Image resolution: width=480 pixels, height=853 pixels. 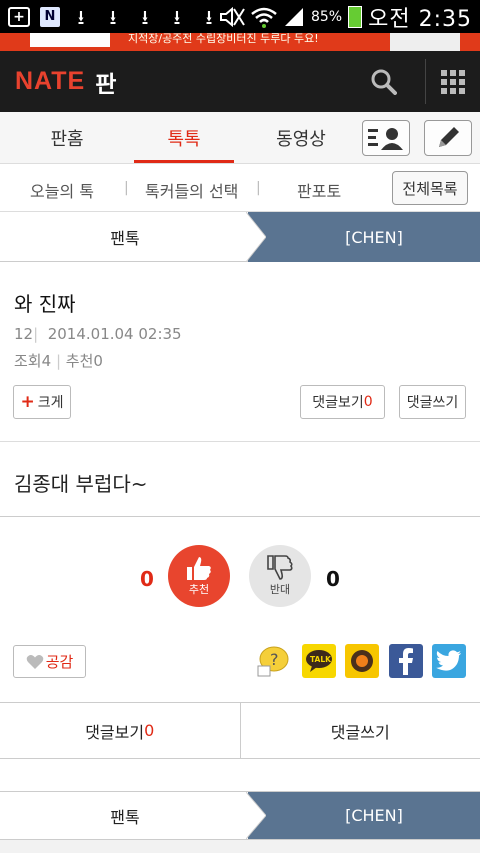 I want to click on vote-area: 0 추천 반대 0, so click(x=240, y=569).